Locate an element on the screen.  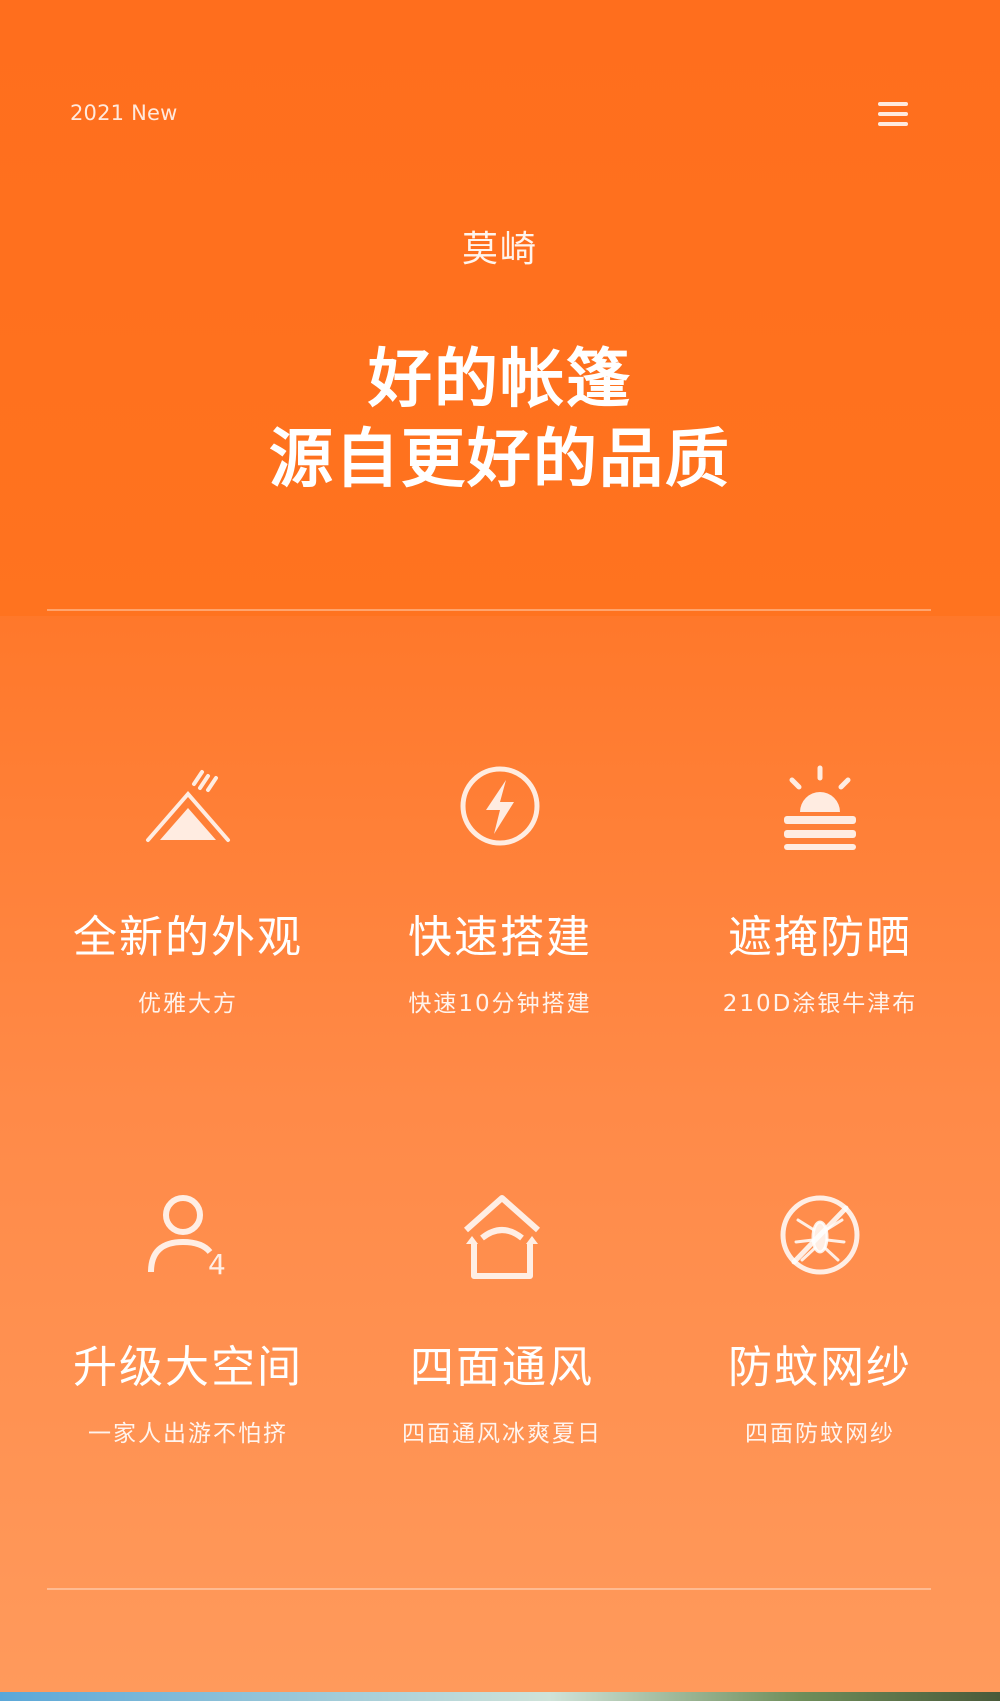
feature-title: 四面通风 is located at coordinates (502, 1367).